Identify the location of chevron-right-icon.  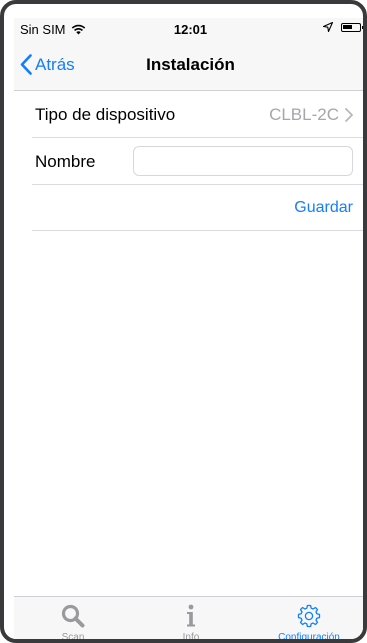
(349, 115).